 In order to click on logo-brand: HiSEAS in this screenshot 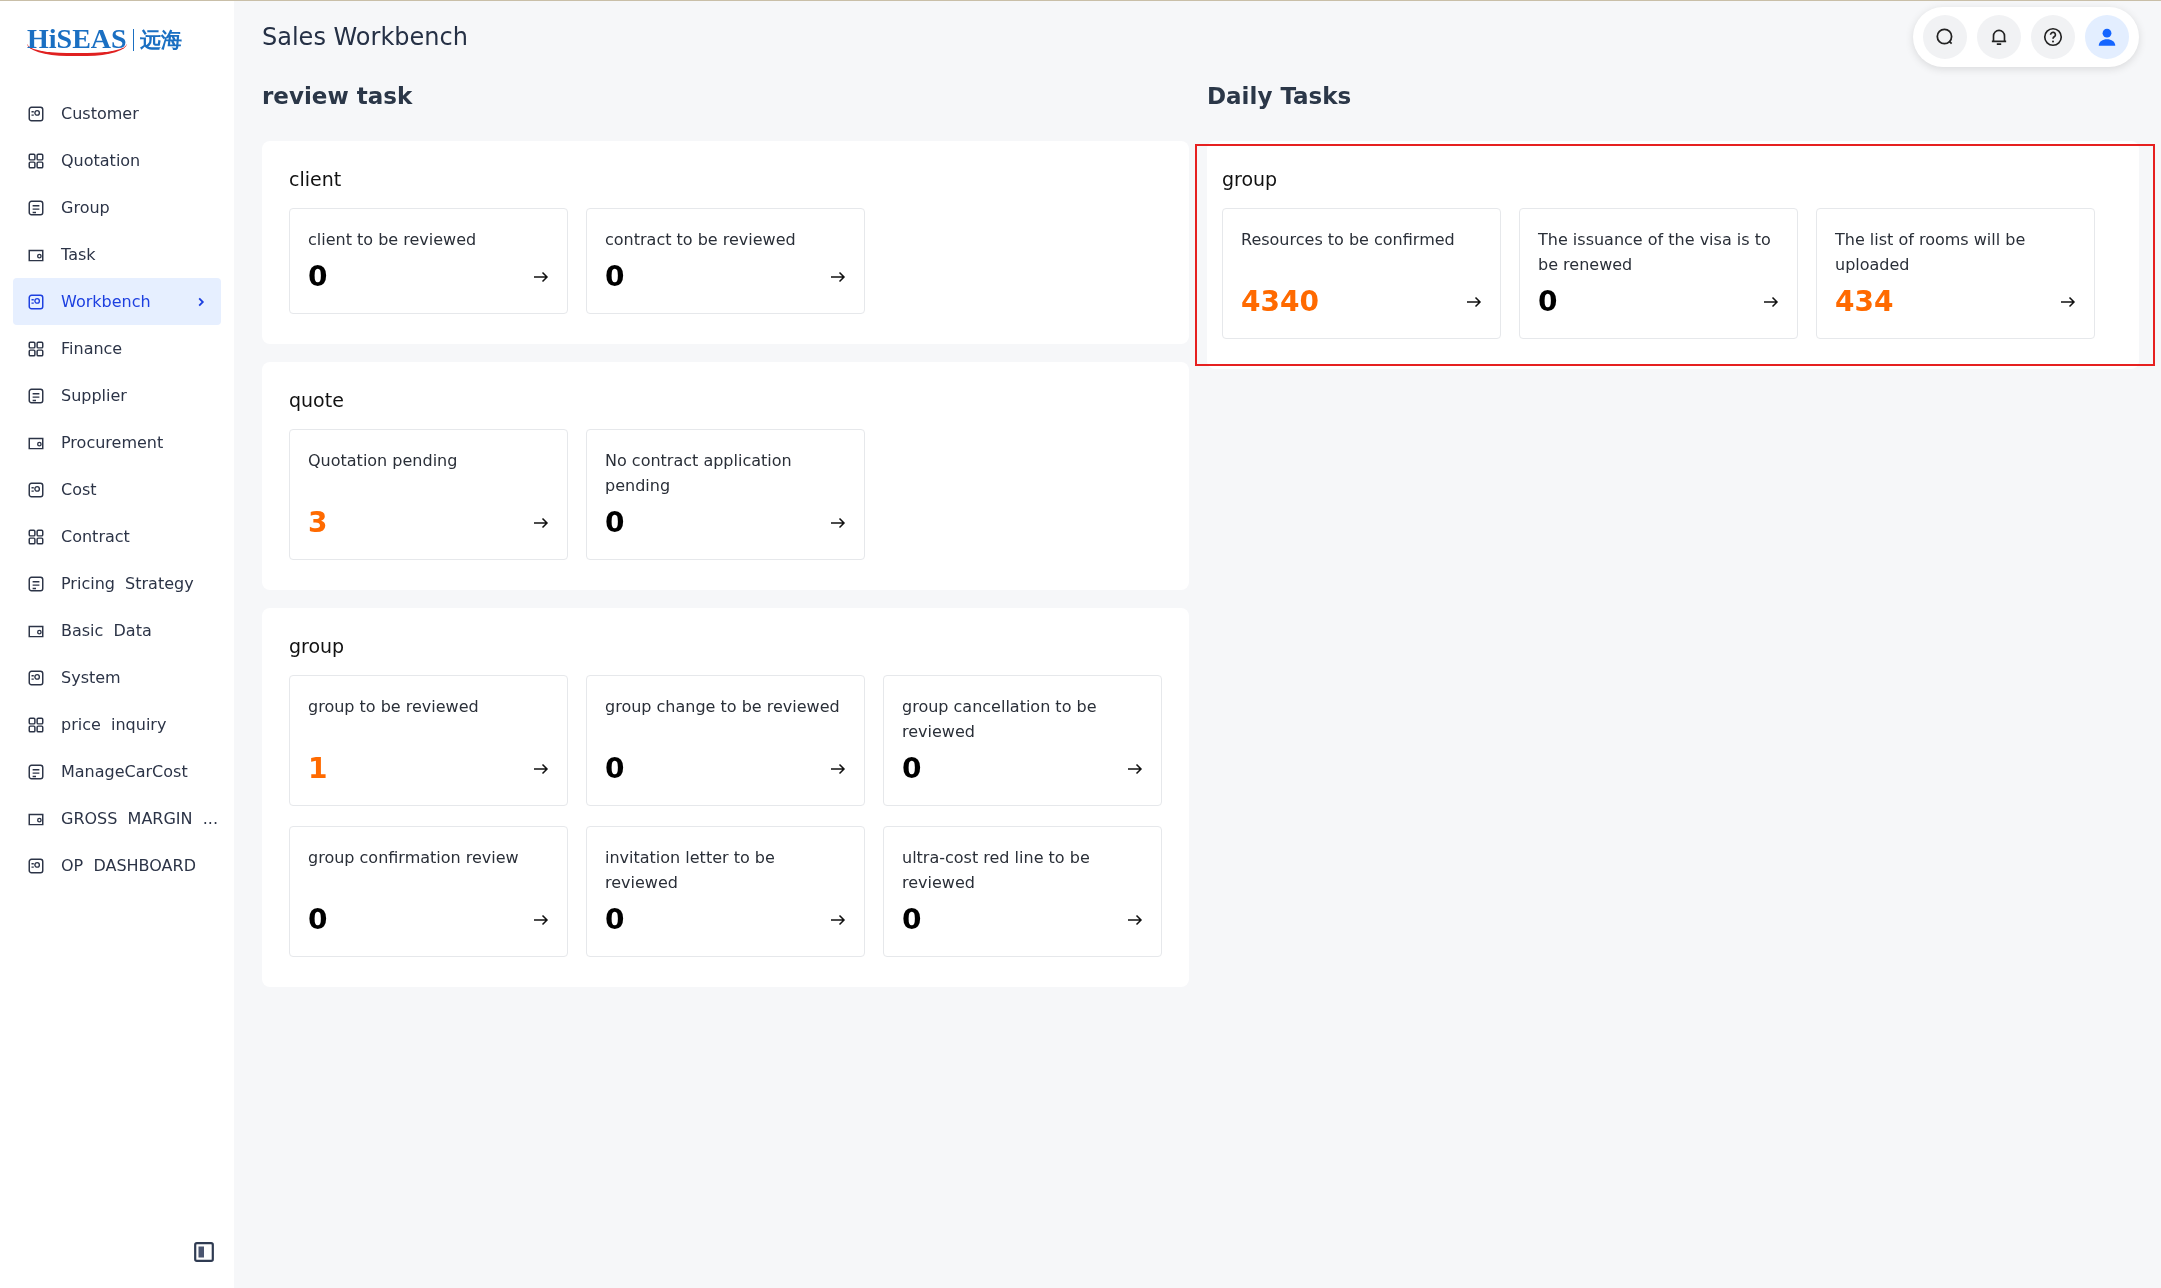, I will do `click(77, 40)`.